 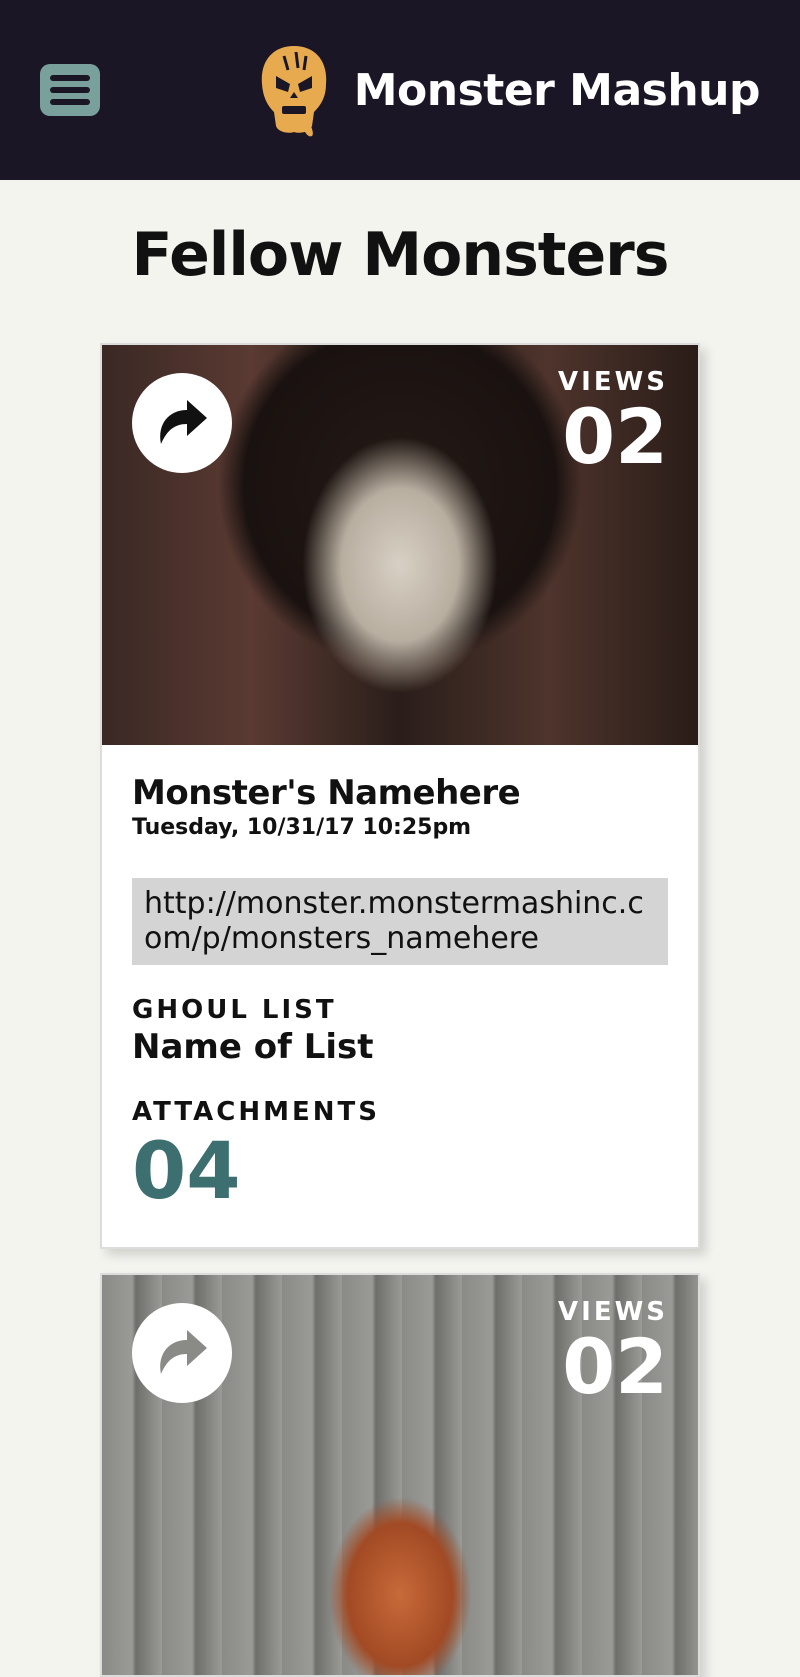 I want to click on ghoul-list-label: GHOUL LIST, so click(x=234, y=1009).